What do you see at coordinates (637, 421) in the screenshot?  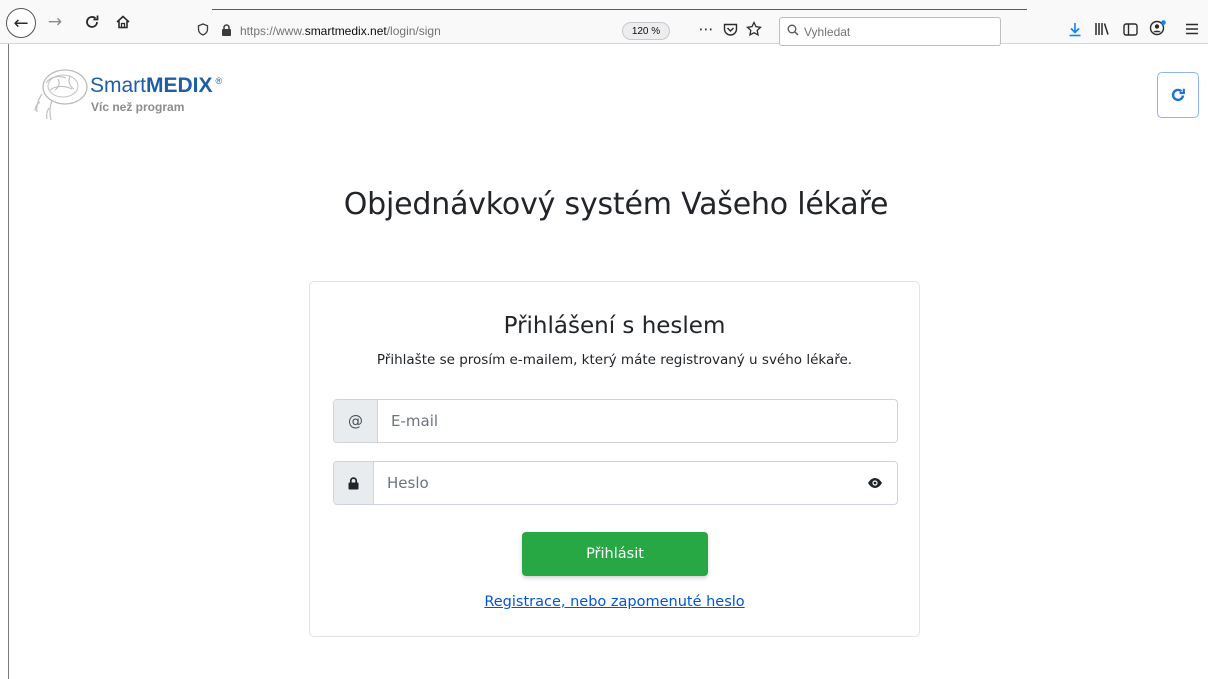 I see `email-field` at bounding box center [637, 421].